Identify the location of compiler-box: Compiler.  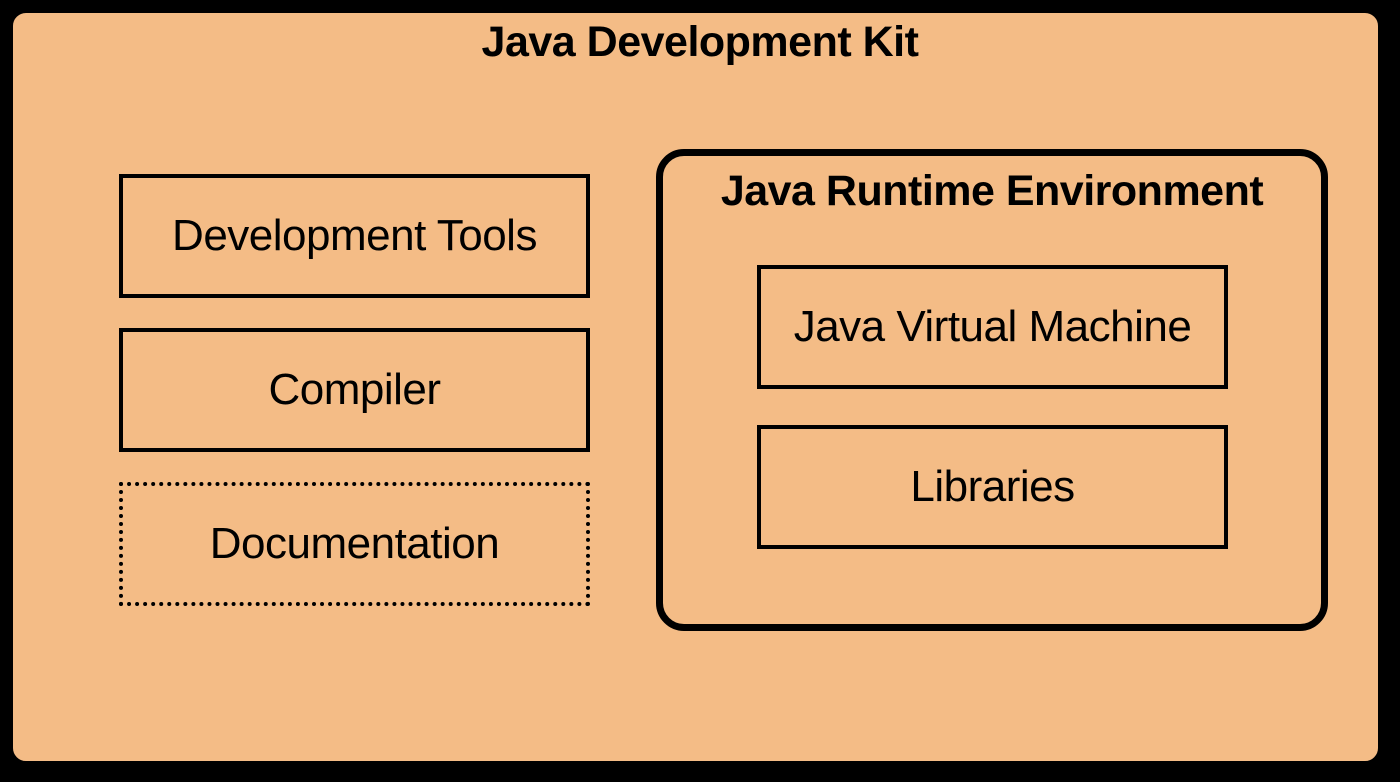
(354, 390).